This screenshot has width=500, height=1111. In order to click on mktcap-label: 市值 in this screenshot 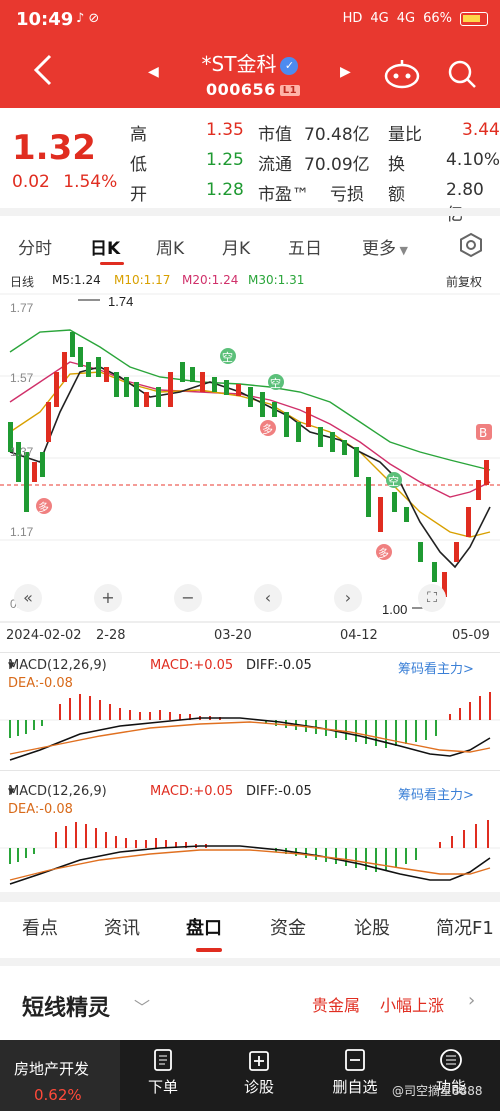, I will do `click(275, 135)`.